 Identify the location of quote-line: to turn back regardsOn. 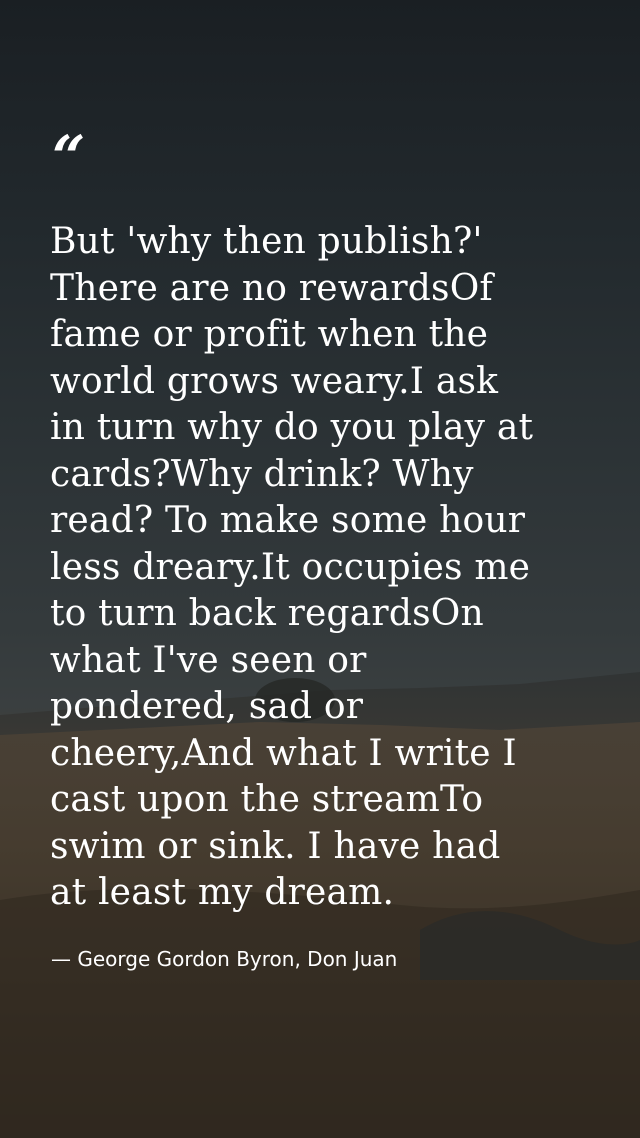
(267, 613).